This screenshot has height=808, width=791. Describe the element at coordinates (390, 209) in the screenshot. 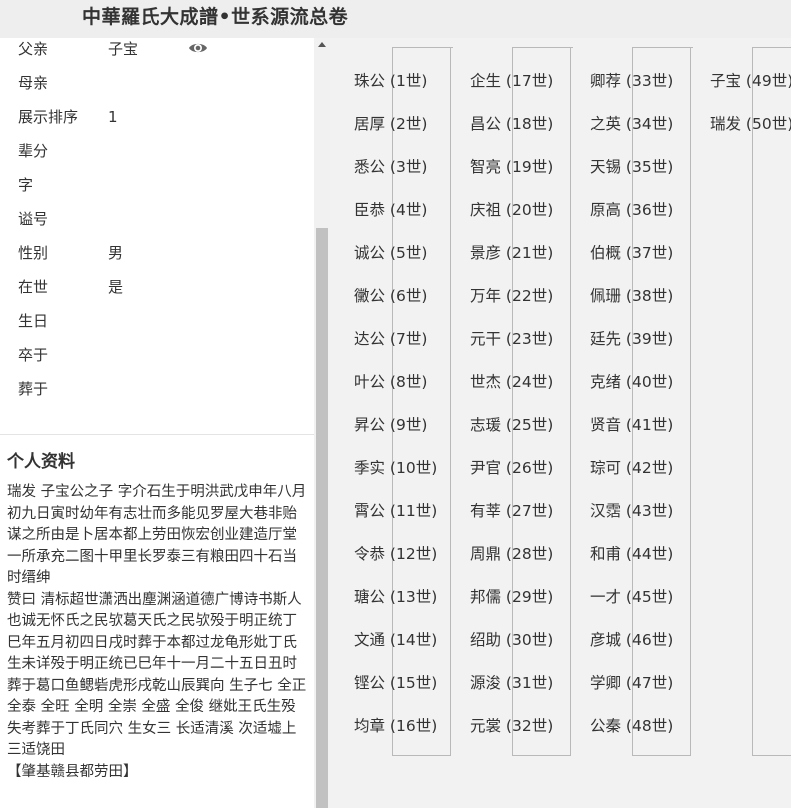

I see `generation-entry: 臣恭 (4世)` at that location.